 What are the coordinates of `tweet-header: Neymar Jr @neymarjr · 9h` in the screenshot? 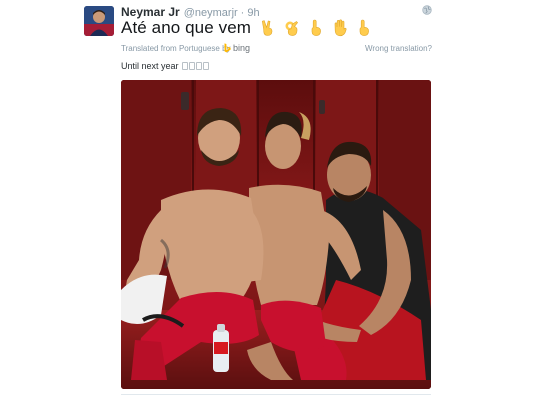 It's located at (190, 12).